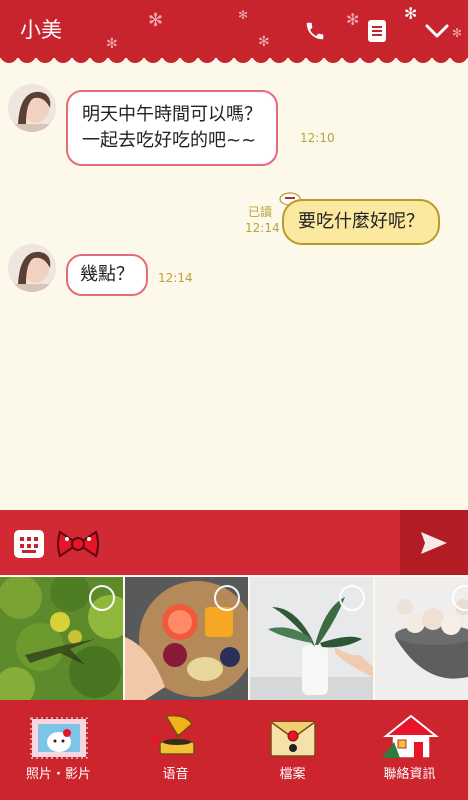 The width and height of the screenshot is (468, 800). What do you see at coordinates (173, 734) in the screenshot?
I see `gramophone-icon` at bounding box center [173, 734].